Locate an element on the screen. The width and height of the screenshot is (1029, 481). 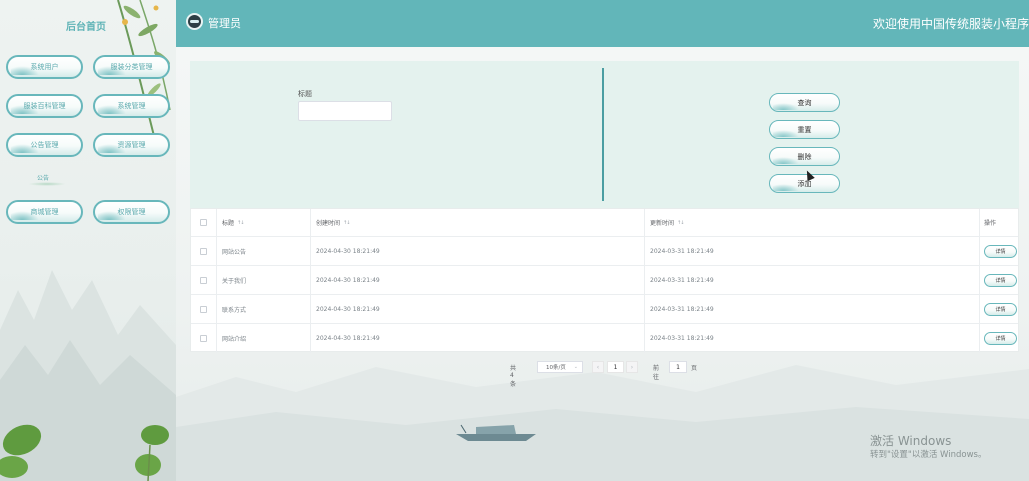
header-created-label: 创建时间 is located at coordinates (328, 223).